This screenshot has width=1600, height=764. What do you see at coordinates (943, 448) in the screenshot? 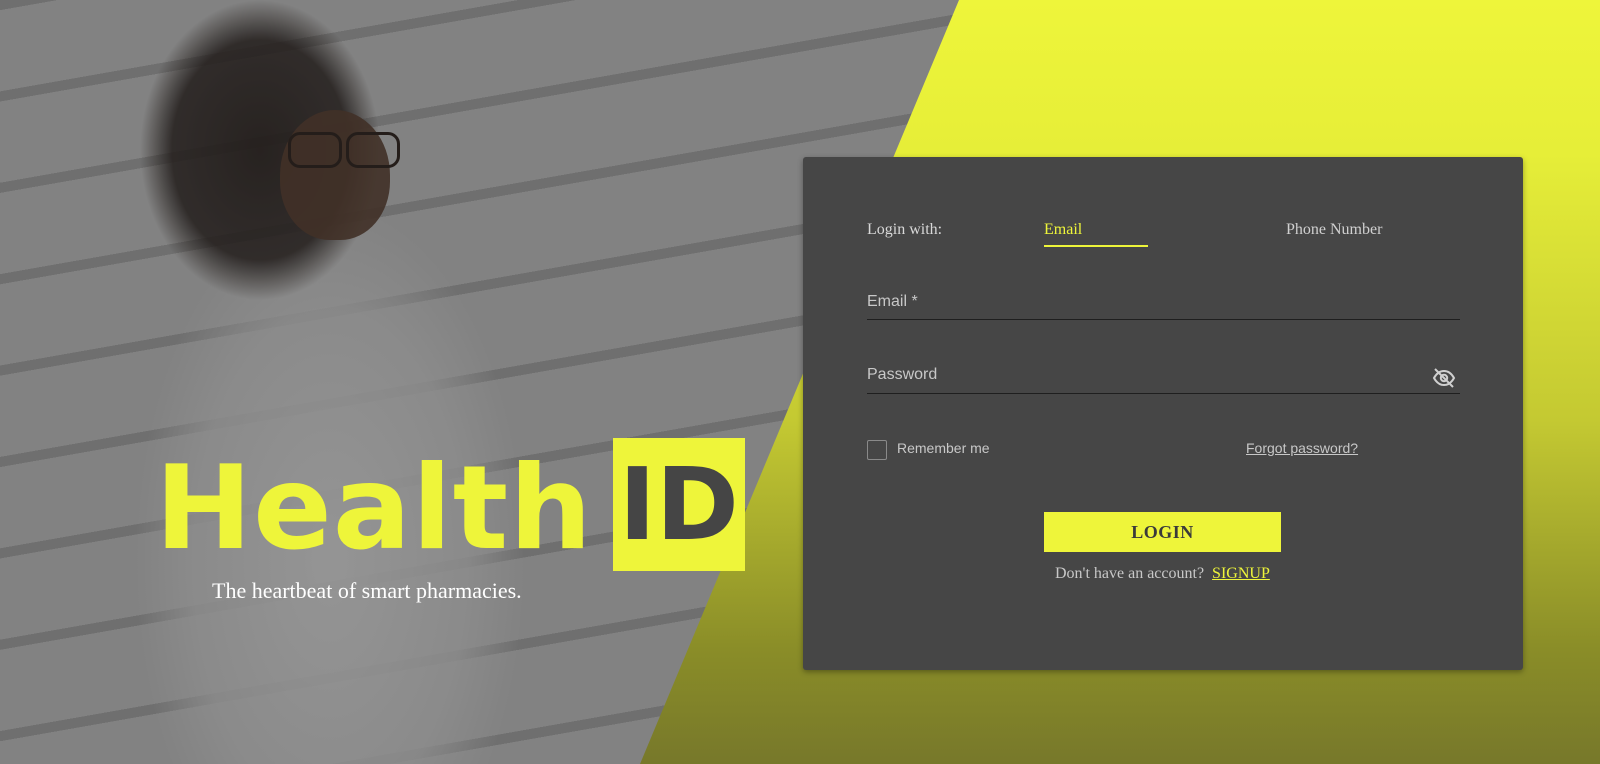
I see `remember-me-label: Remember me` at bounding box center [943, 448].